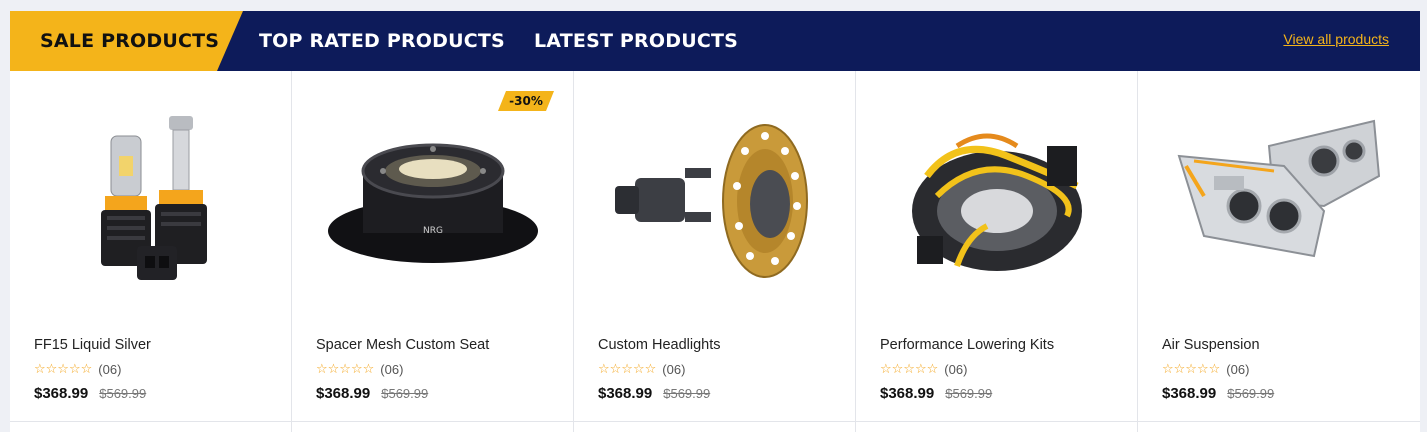 The image size is (1427, 432). I want to click on product-name: Spacer Mesh Custom Seat, so click(402, 345).